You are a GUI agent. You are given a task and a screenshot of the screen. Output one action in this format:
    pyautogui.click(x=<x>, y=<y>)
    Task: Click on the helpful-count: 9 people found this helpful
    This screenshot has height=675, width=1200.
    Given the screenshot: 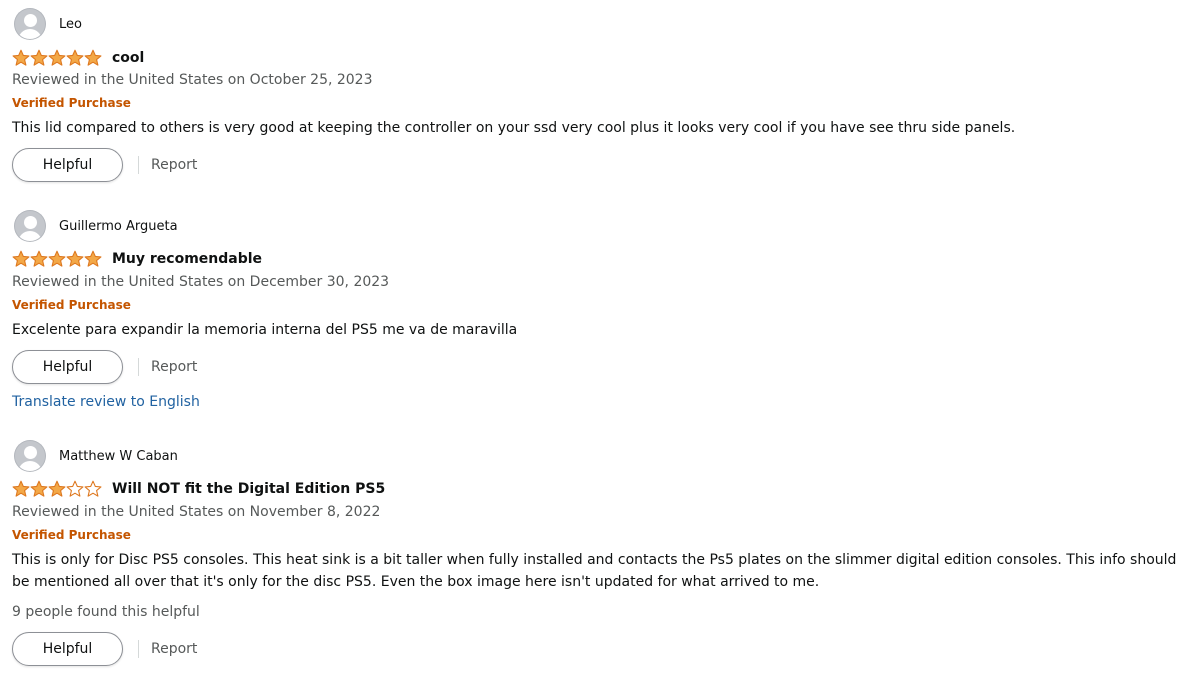 What is the action you would take?
    pyautogui.click(x=106, y=612)
    